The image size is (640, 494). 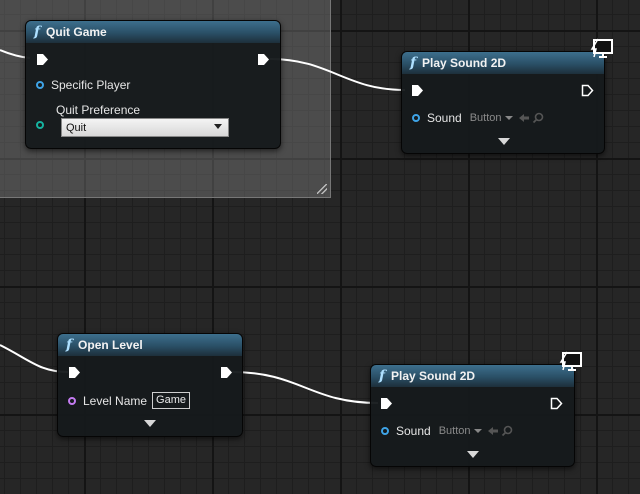 What do you see at coordinates (115, 400) in the screenshot?
I see `pin-label: Level Name` at bounding box center [115, 400].